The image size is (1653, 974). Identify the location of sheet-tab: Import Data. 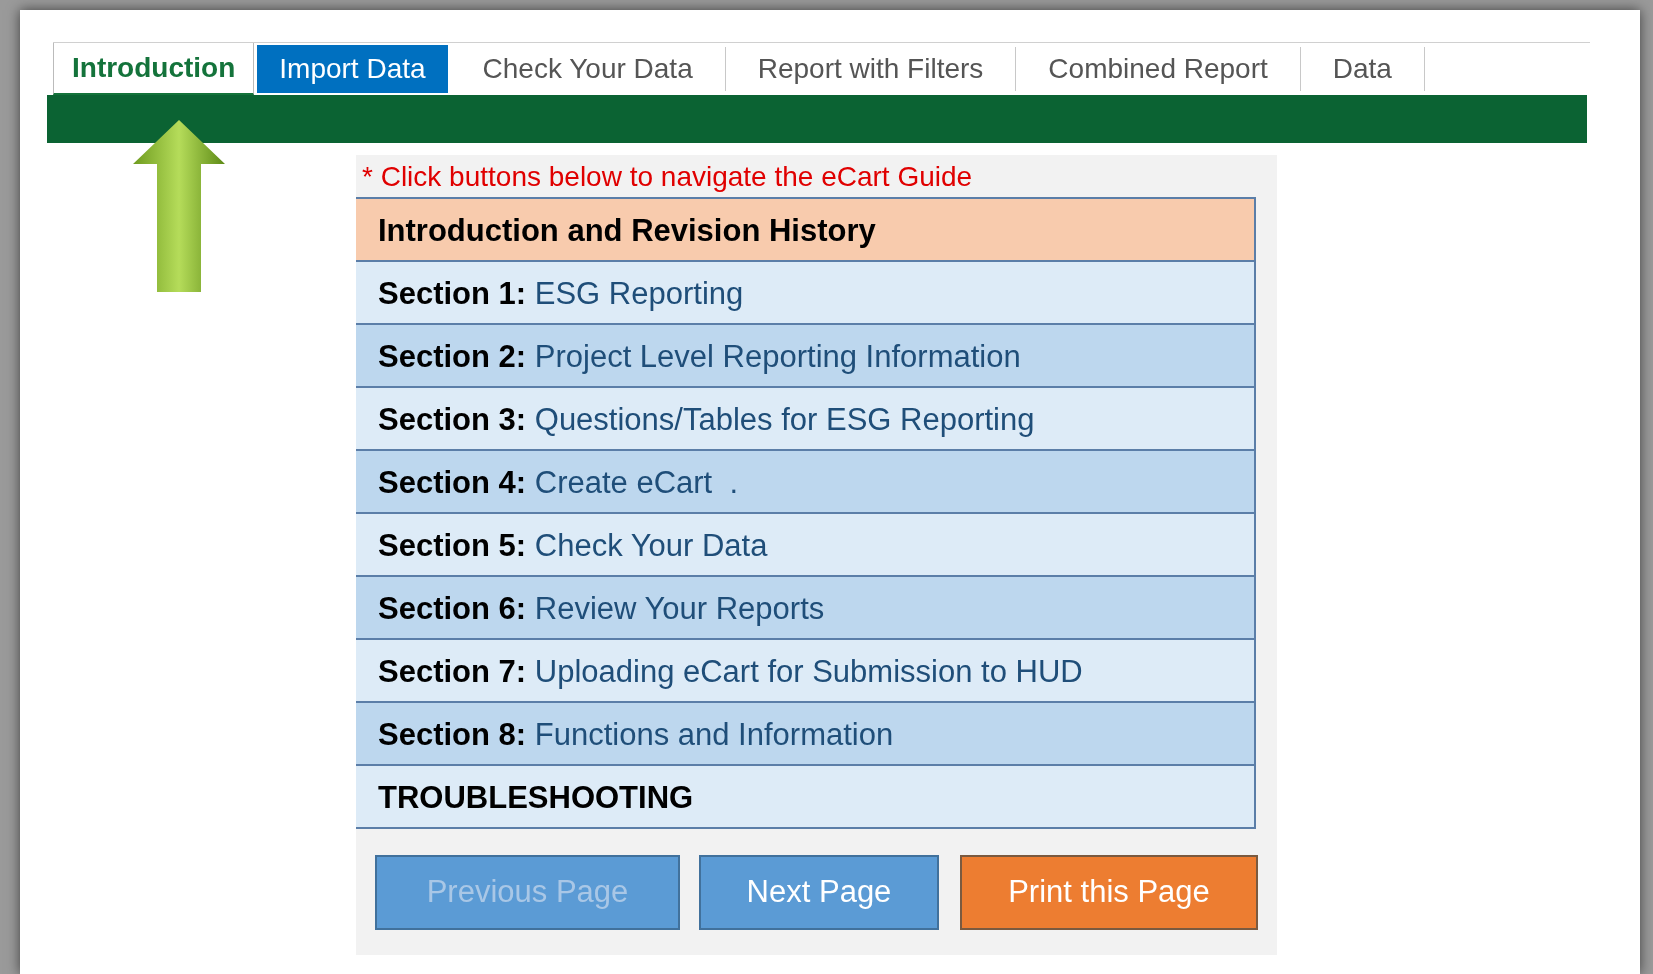
(352, 69).